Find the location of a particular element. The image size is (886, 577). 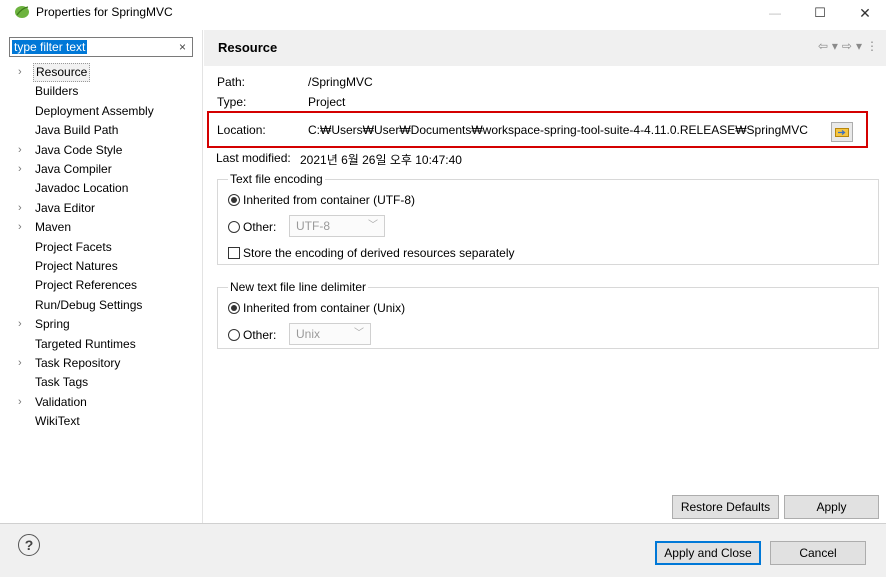

close-icon: ✕ is located at coordinates (865, 12).